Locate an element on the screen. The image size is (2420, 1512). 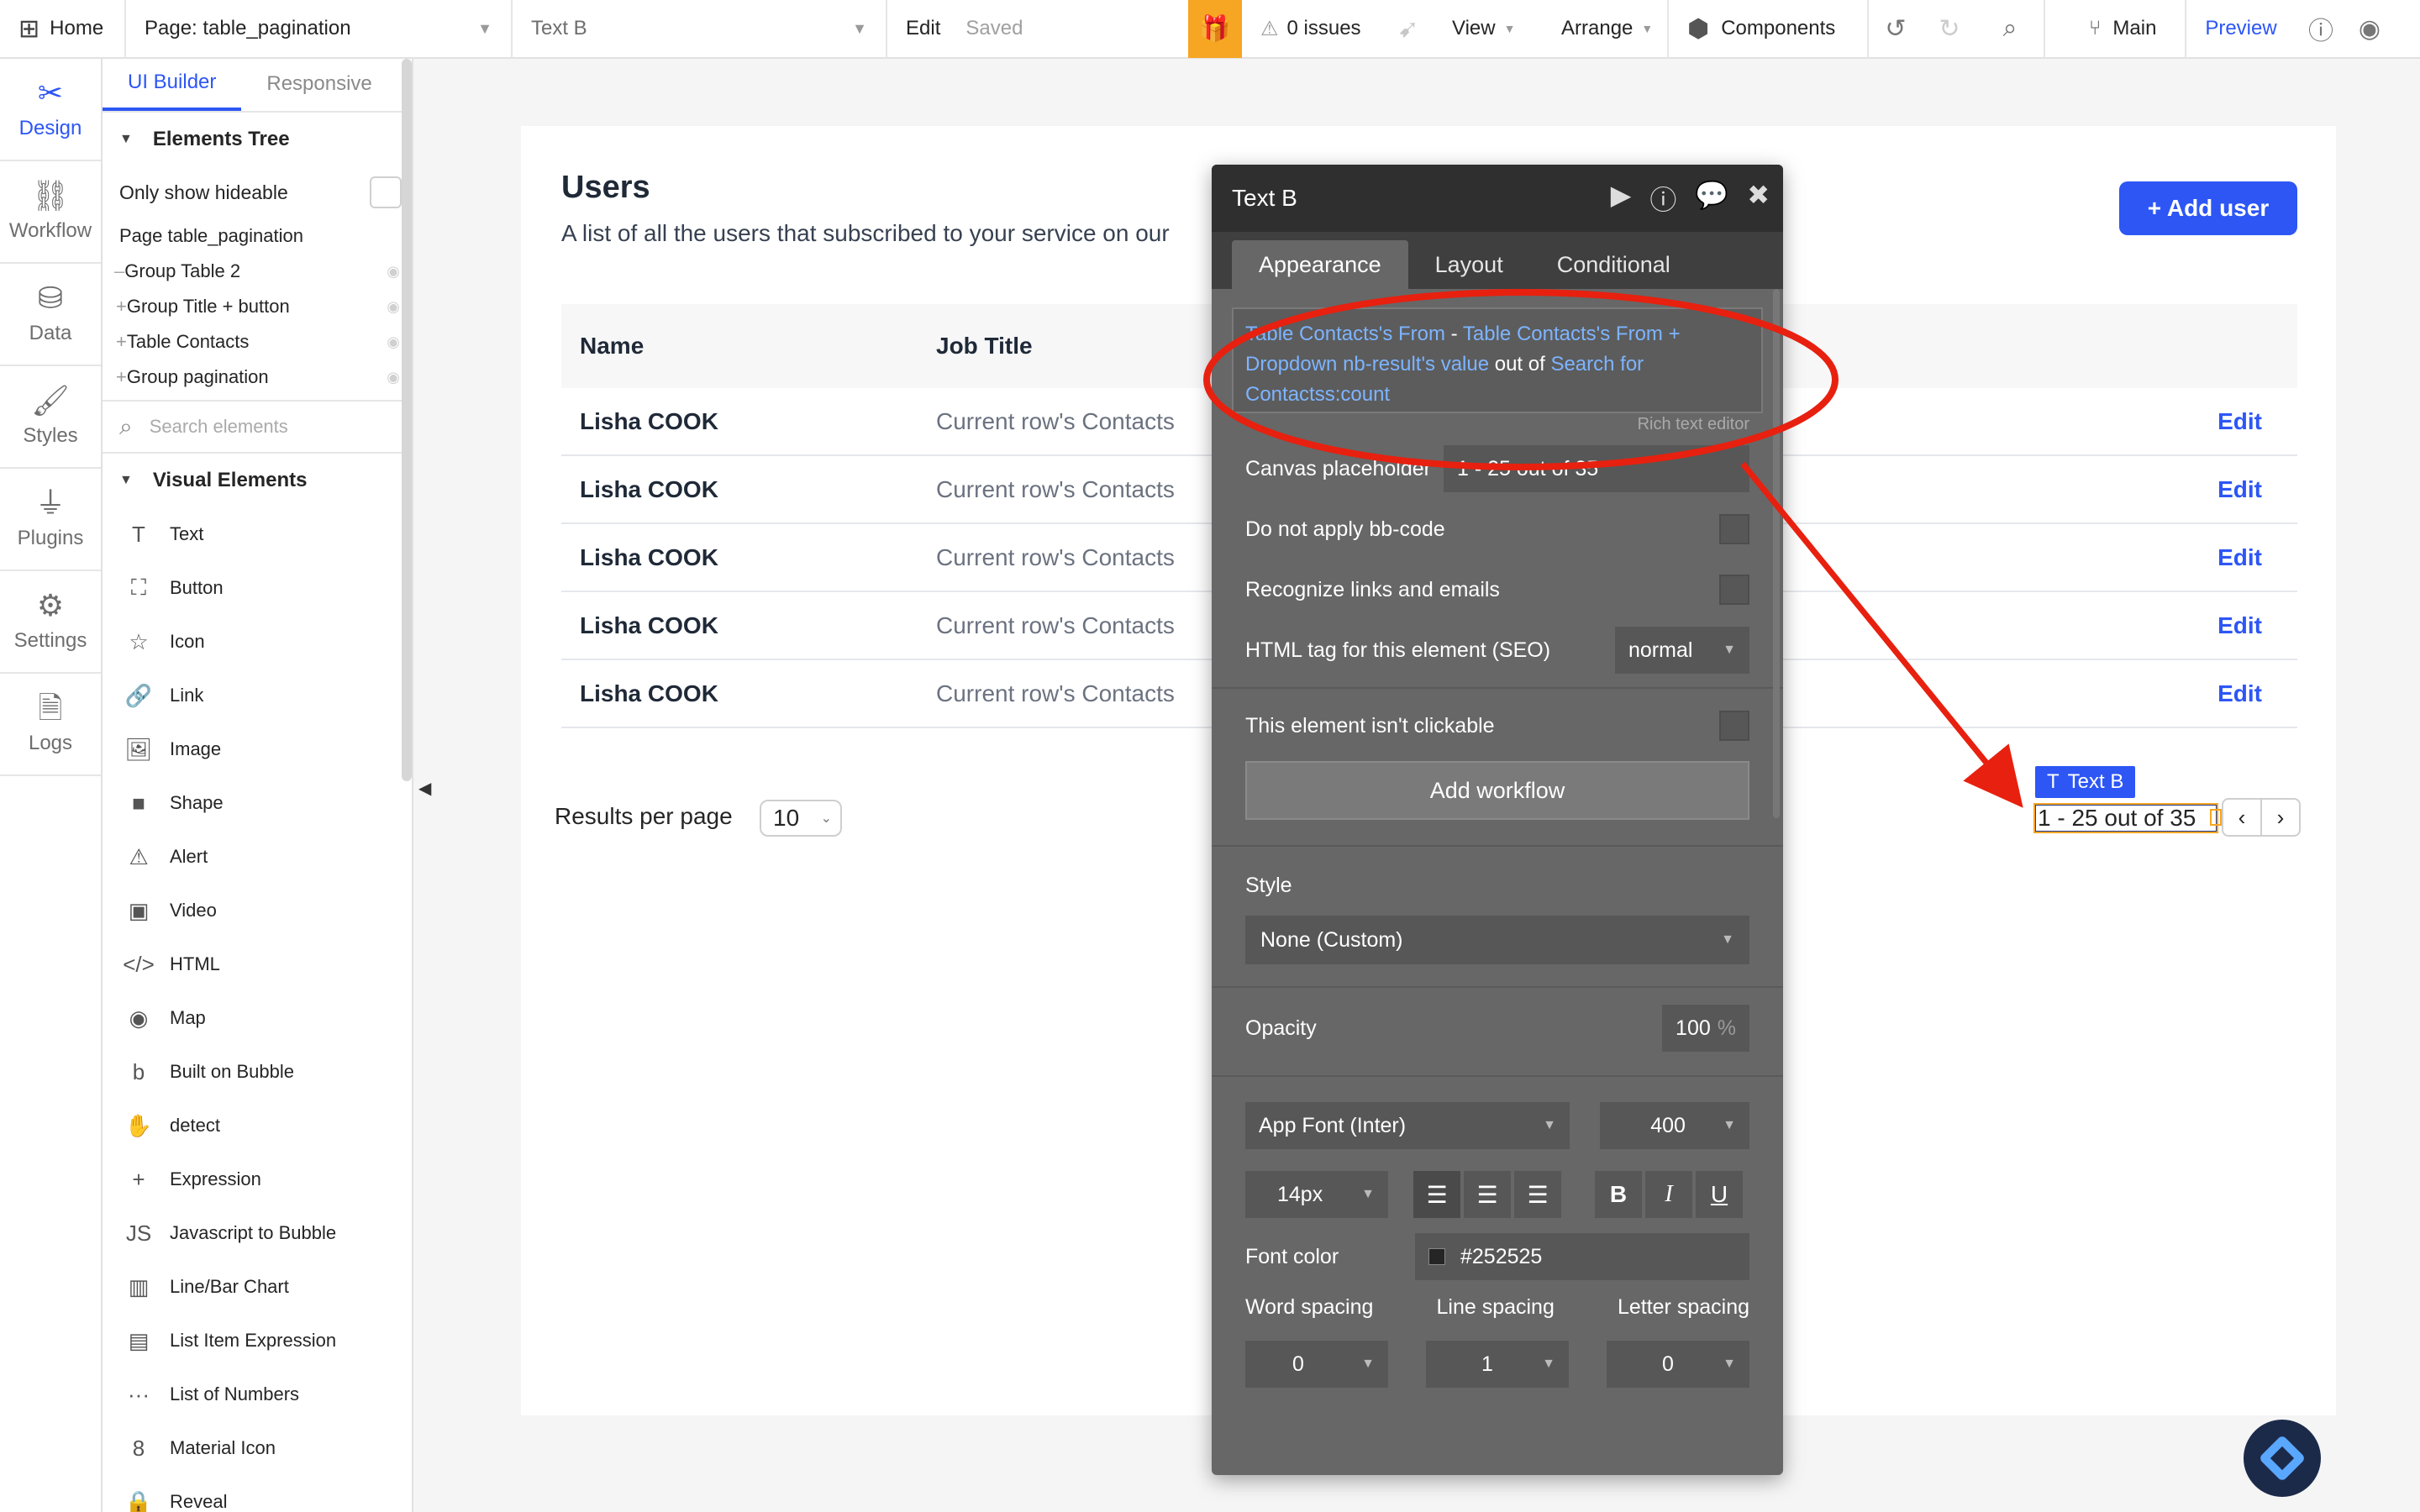
font-size-select: 14px ▼ is located at coordinates (1316, 1194).